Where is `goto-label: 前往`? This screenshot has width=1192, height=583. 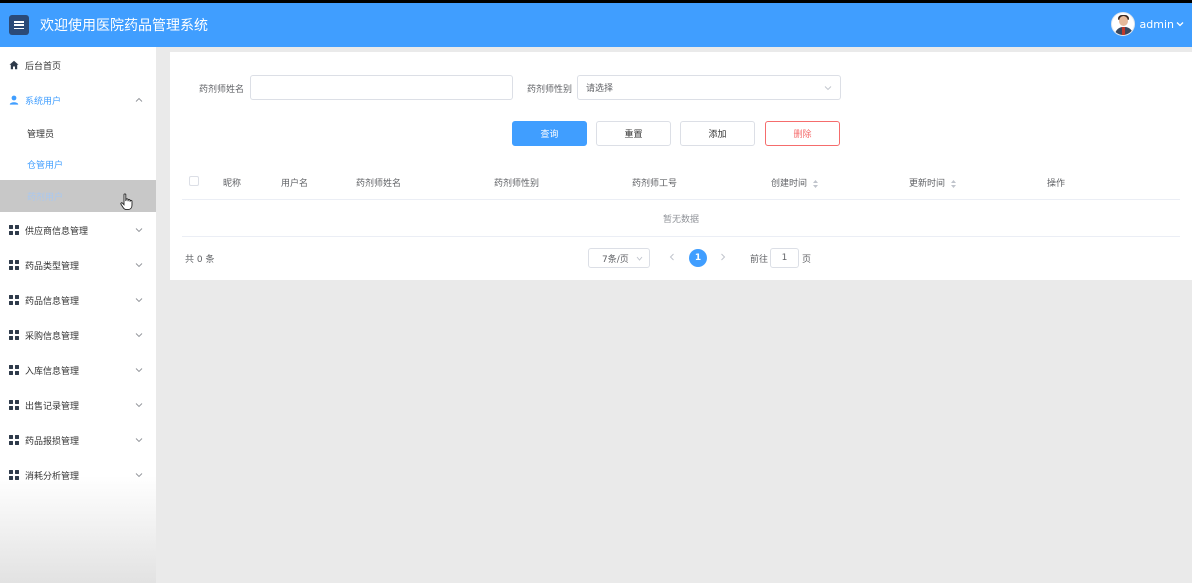
goto-label: 前往 is located at coordinates (759, 260).